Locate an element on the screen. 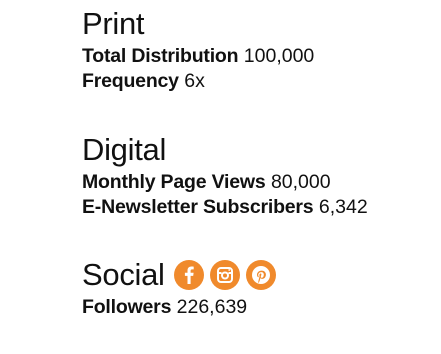 The width and height of the screenshot is (441, 354). enewsletter-subscribers-stat: E-Newsletter Subscribers 6,342 is located at coordinates (225, 207).